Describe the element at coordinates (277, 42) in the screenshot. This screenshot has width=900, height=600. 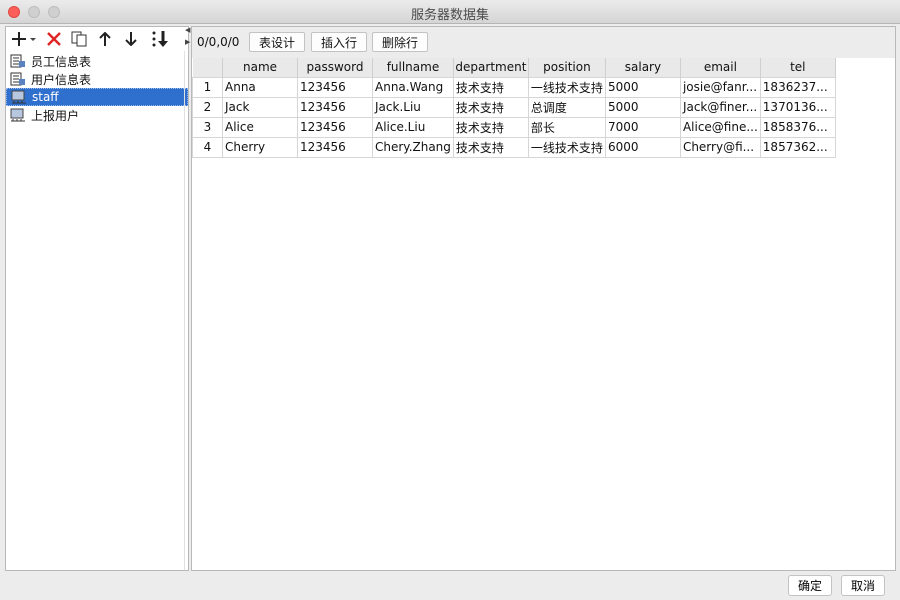
I see `table-design-button: 表设计` at that location.